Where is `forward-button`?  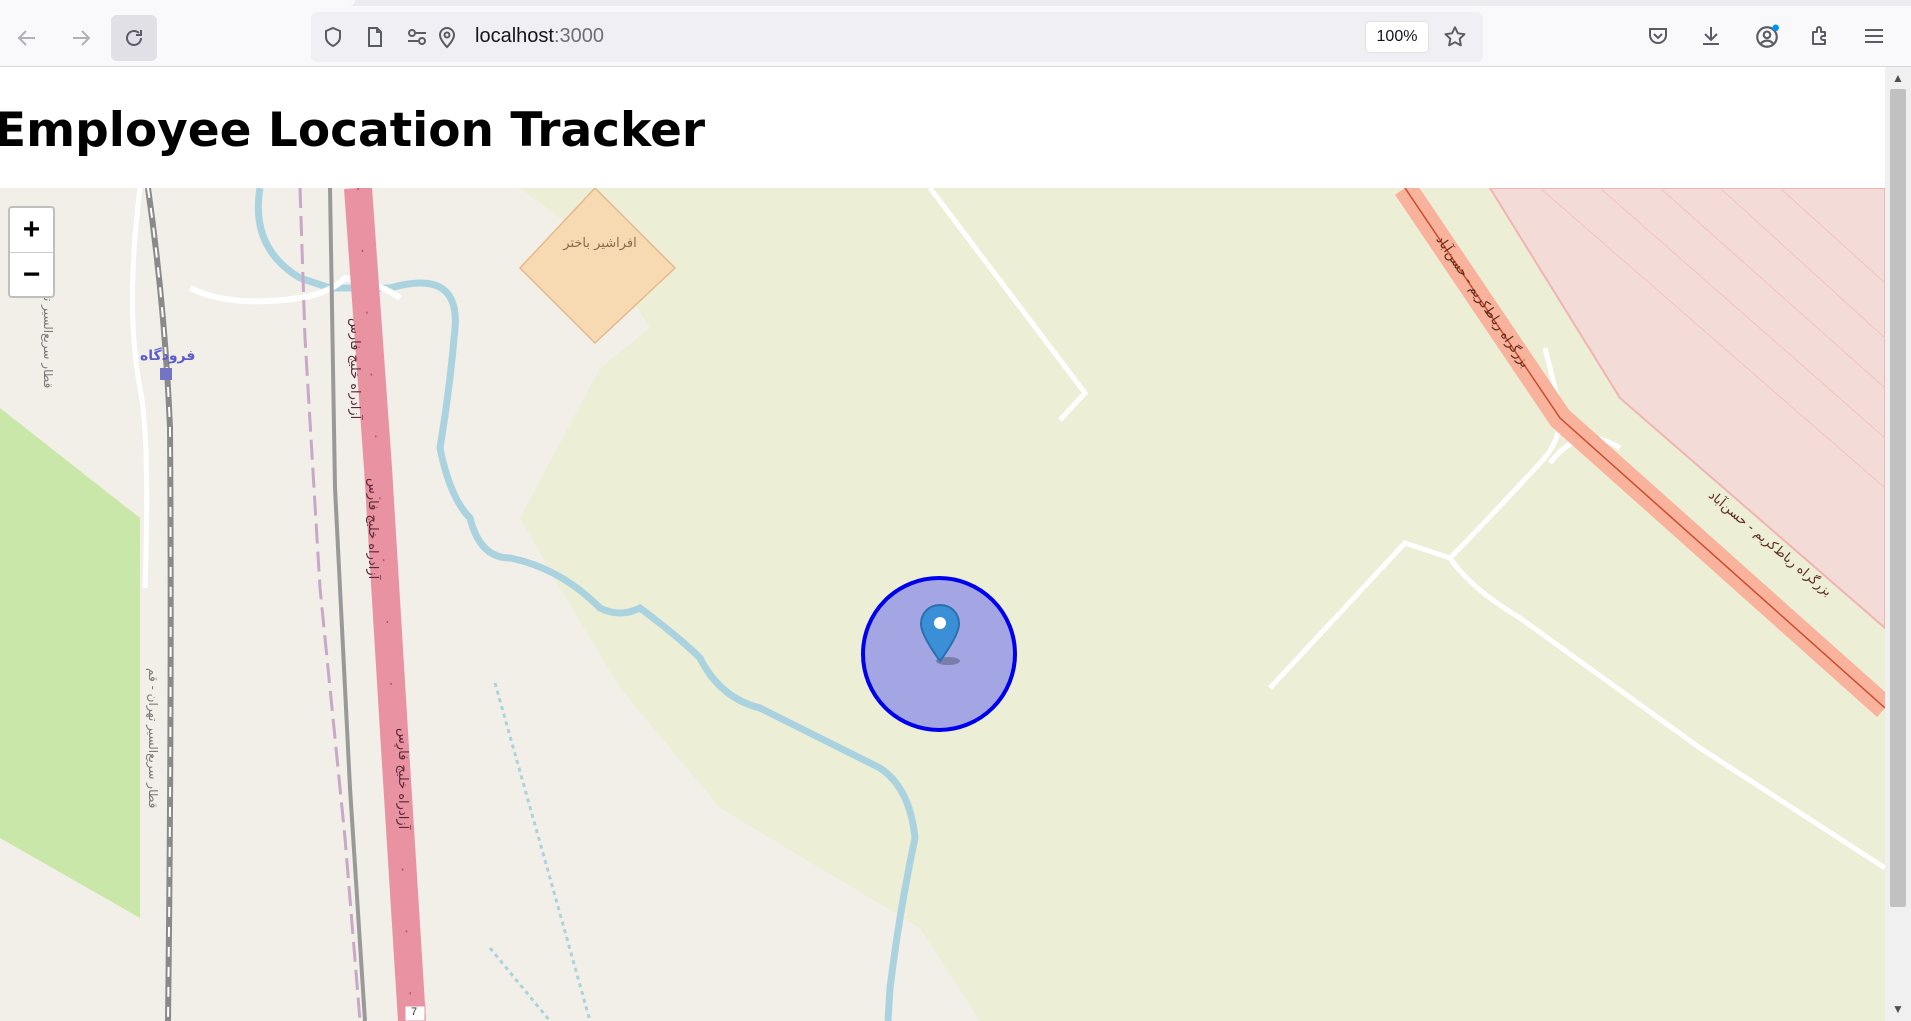 forward-button is located at coordinates (81, 38).